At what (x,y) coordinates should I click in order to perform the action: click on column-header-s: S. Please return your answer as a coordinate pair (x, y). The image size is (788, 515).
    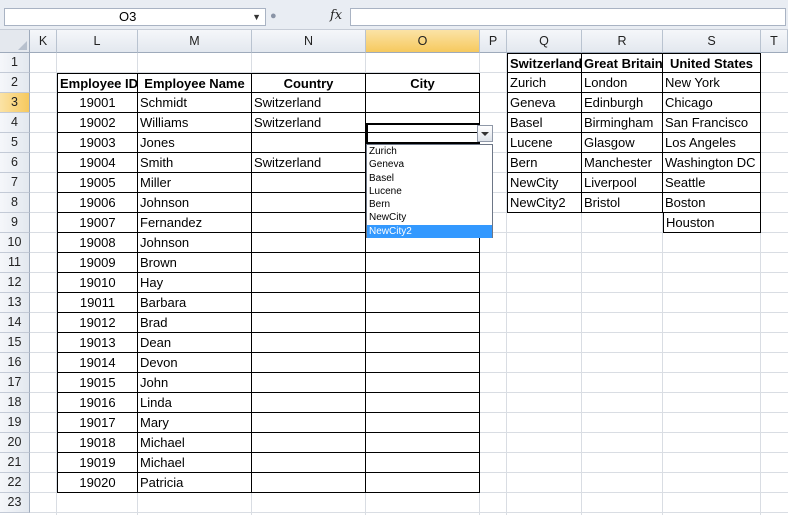
    Looking at the image, I should click on (712, 41).